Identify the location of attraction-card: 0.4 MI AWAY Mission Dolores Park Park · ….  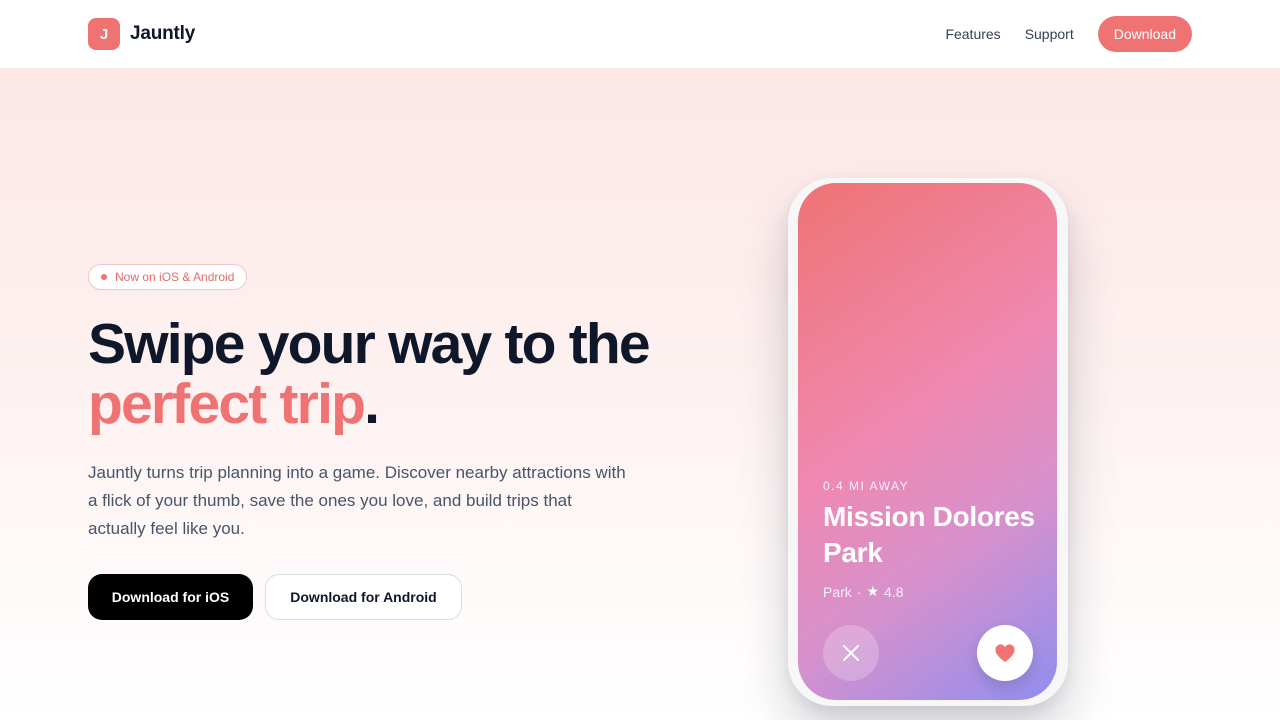
(927, 441).